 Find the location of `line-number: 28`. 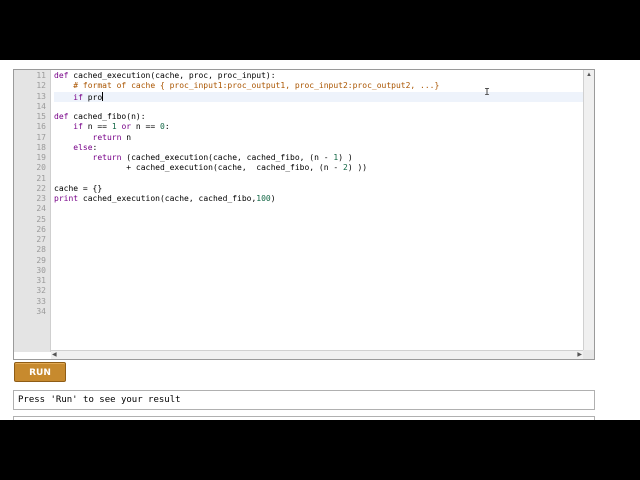

line-number: 28 is located at coordinates (41, 250).